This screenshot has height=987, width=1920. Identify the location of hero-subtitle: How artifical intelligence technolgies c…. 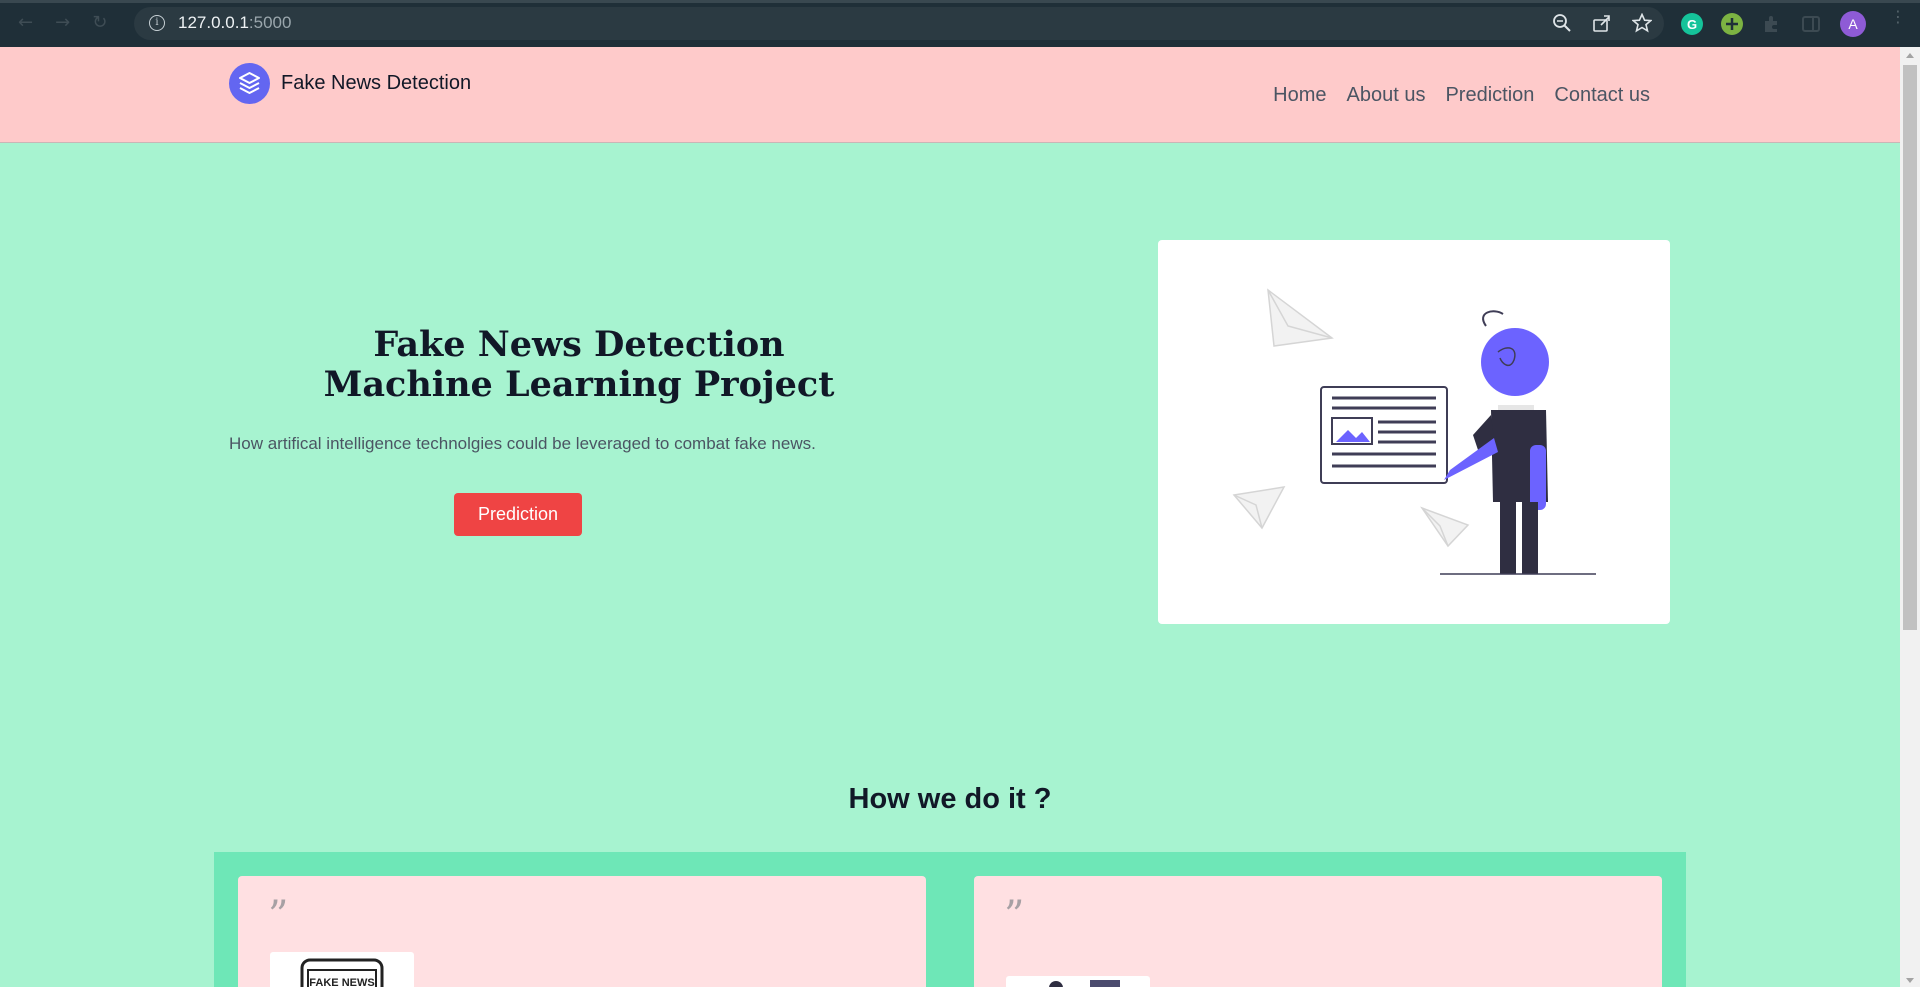
(522, 443).